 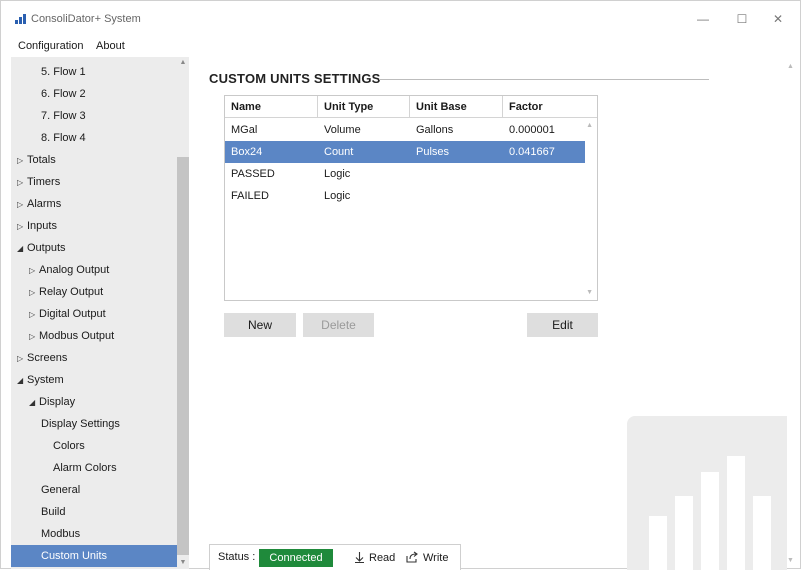 I want to click on cell-unit-type: Logic, so click(x=337, y=196).